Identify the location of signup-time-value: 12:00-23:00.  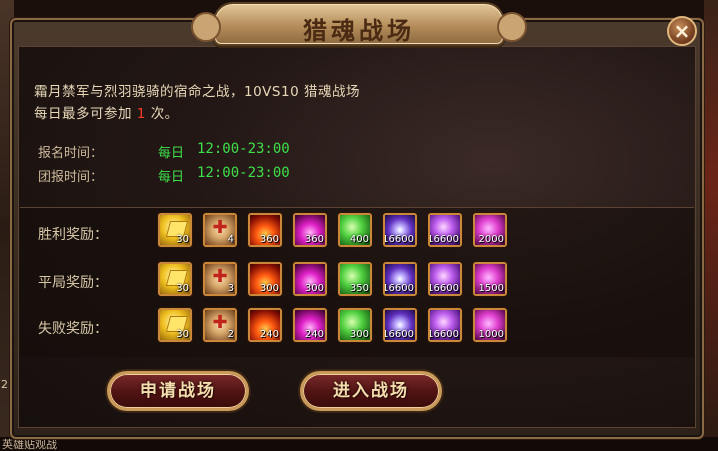
(243, 149).